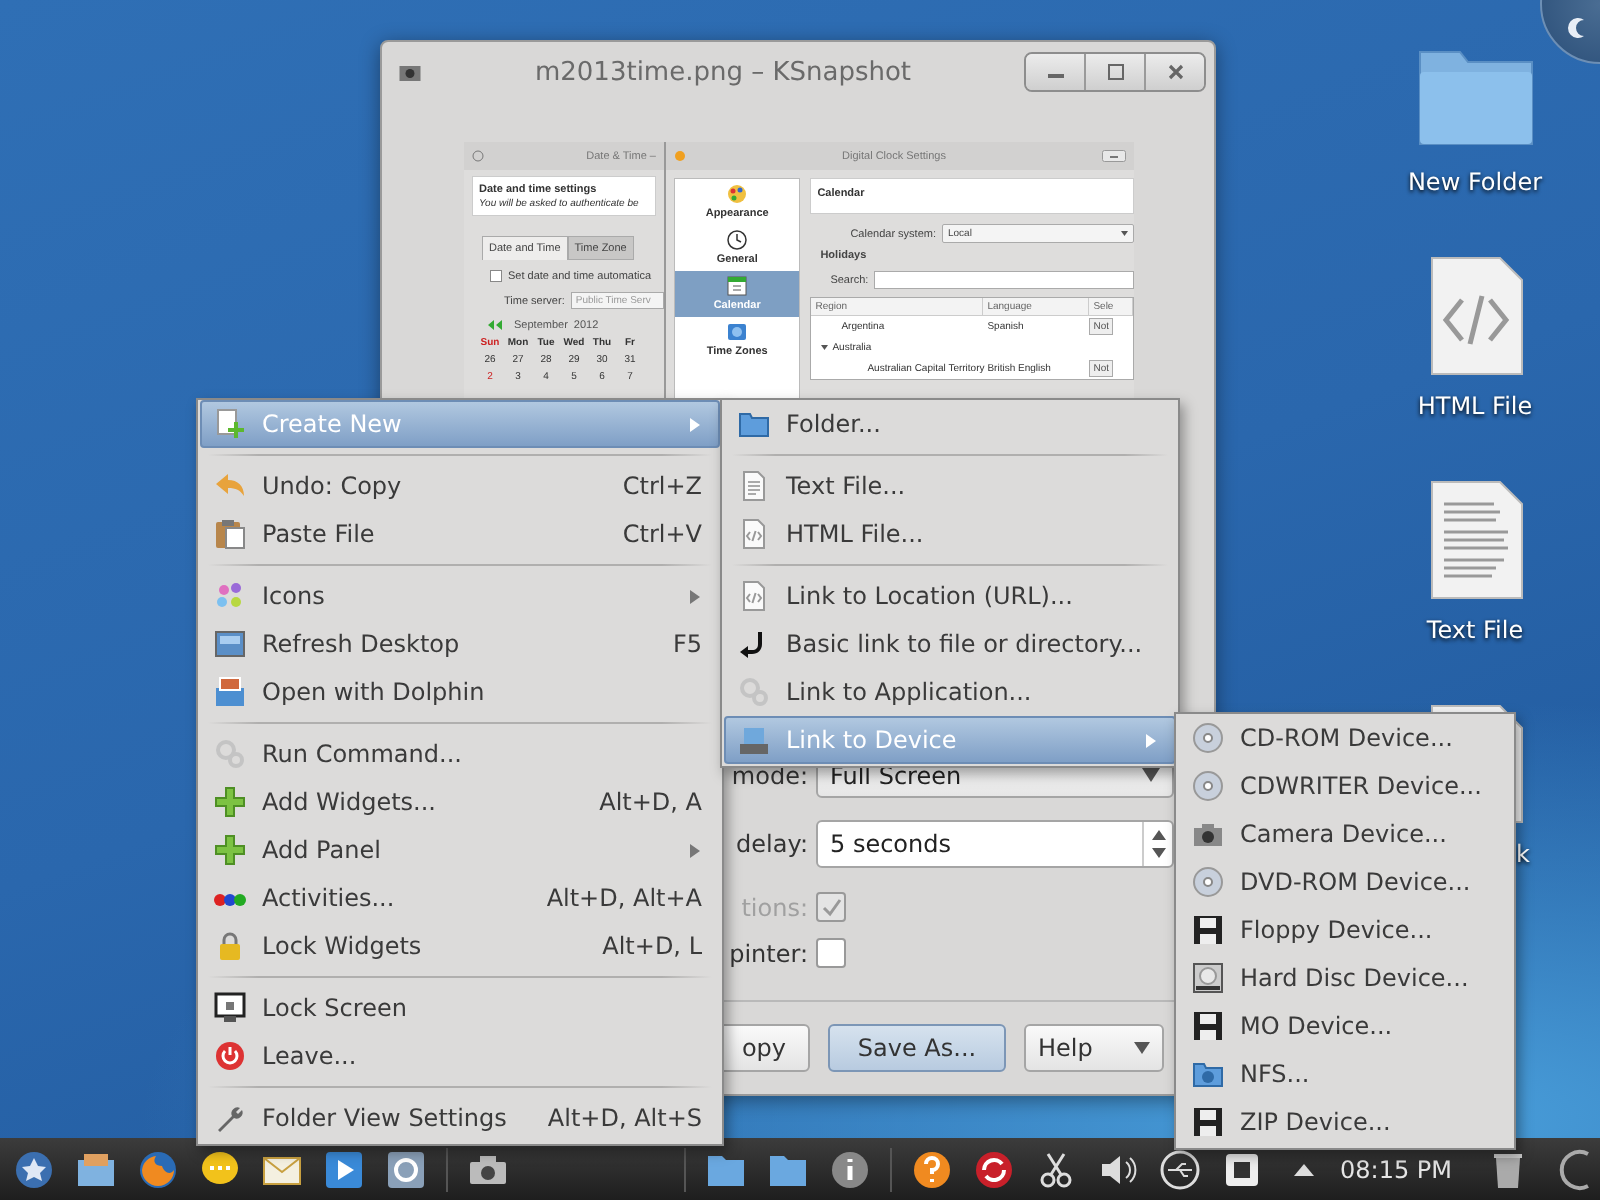 Image resolution: width=1600 pixels, height=1200 pixels. Describe the element at coordinates (773, 907) in the screenshot. I see `option-label: tions:` at that location.